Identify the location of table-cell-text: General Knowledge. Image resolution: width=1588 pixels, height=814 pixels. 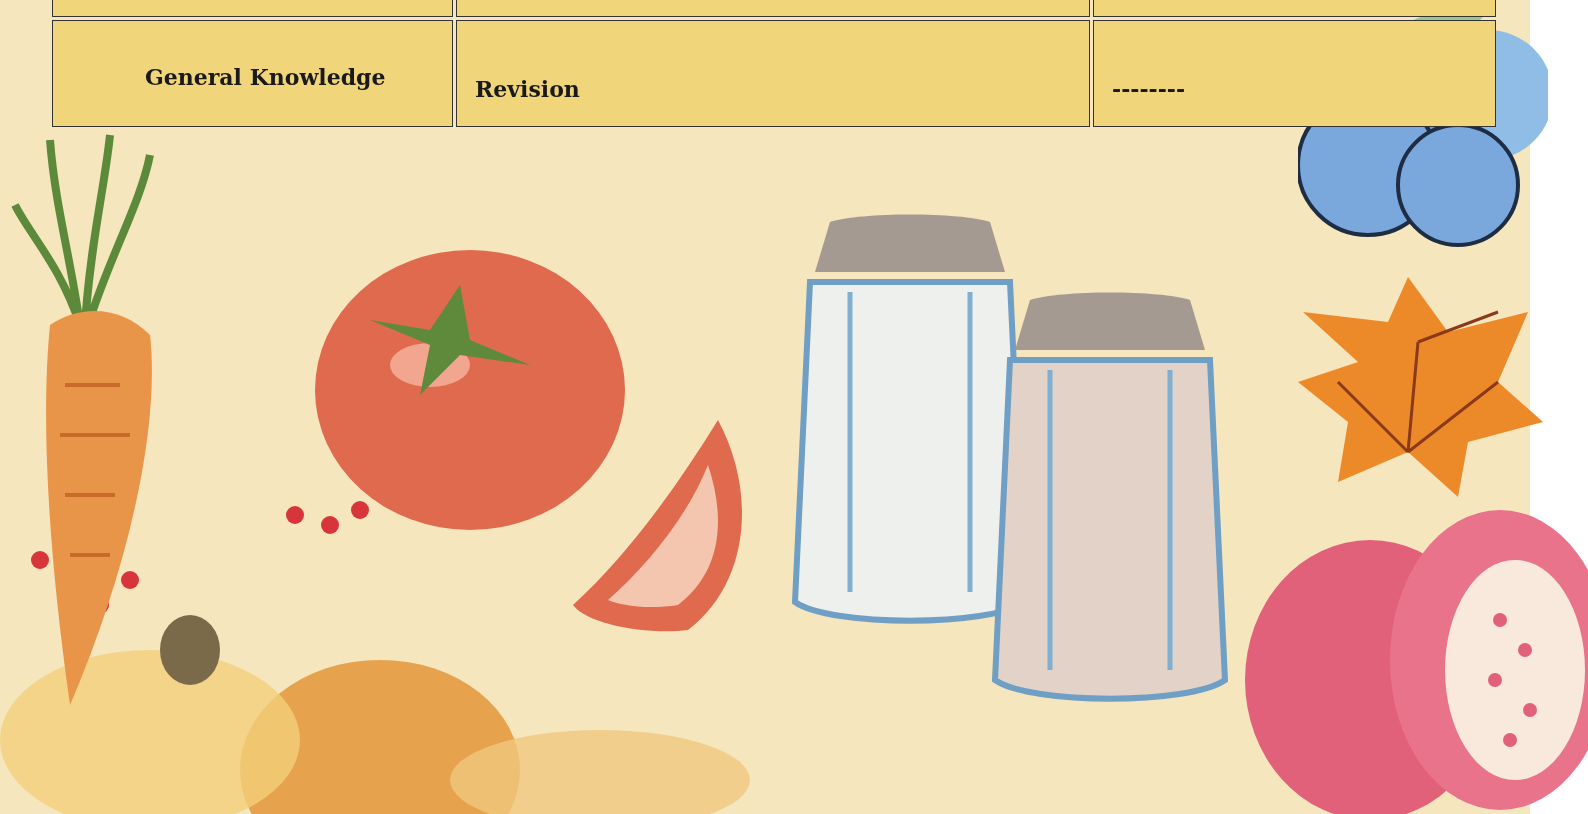
(265, 77).